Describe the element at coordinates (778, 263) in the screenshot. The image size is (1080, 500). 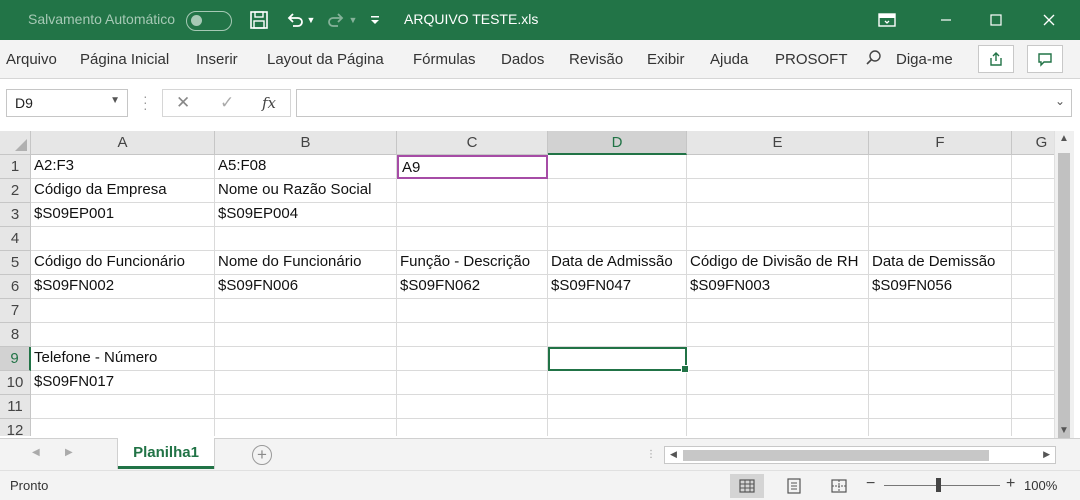
I see `cell-e5: Código de Divisão de RH` at that location.